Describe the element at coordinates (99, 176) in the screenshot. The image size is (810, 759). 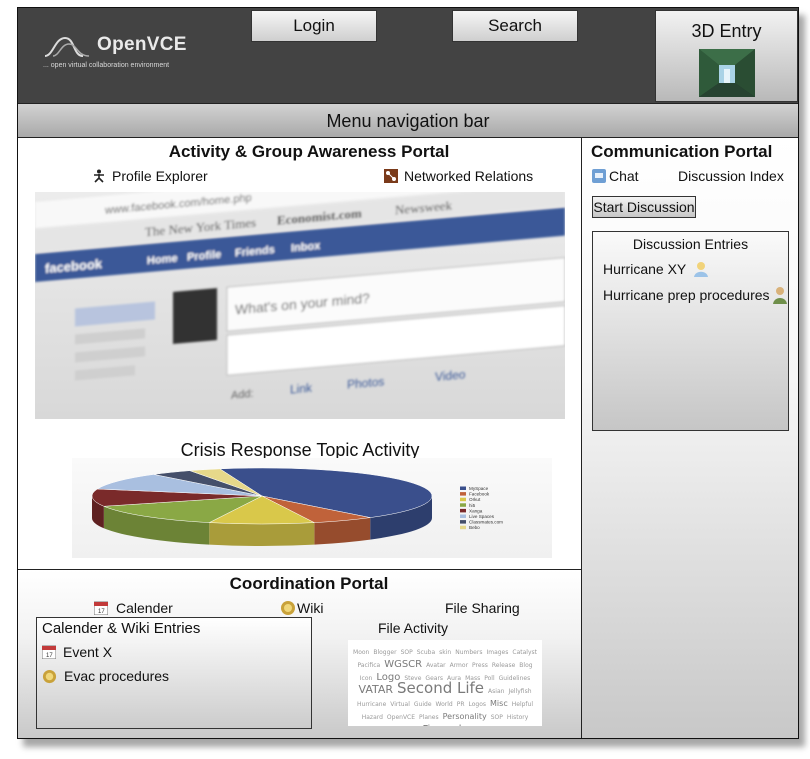
I see `person-icon` at that location.